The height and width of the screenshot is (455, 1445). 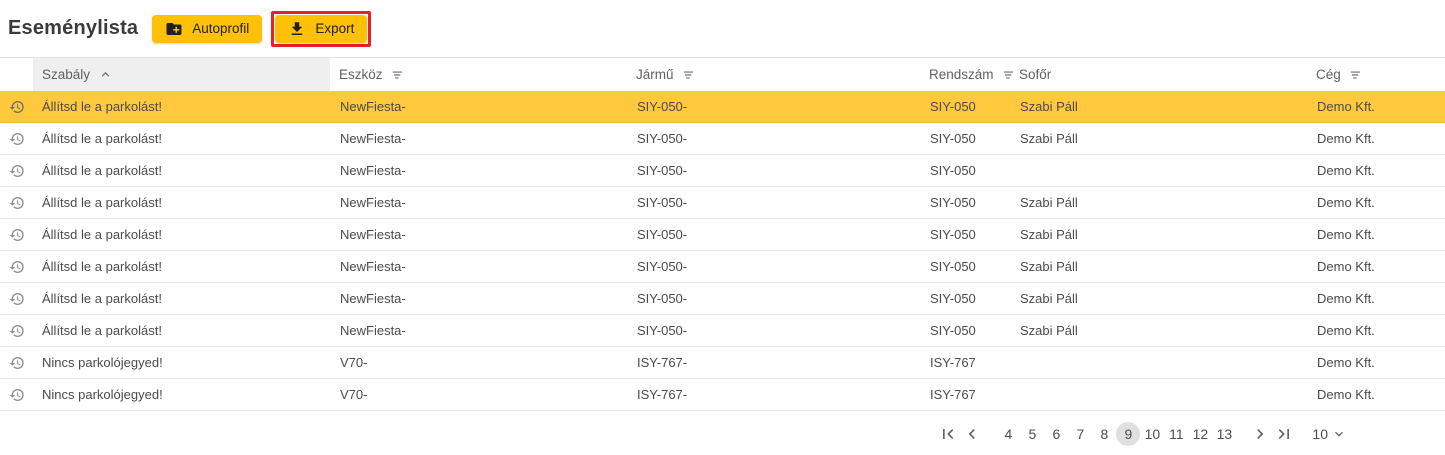 I want to click on next-page-button, so click(x=1260, y=434).